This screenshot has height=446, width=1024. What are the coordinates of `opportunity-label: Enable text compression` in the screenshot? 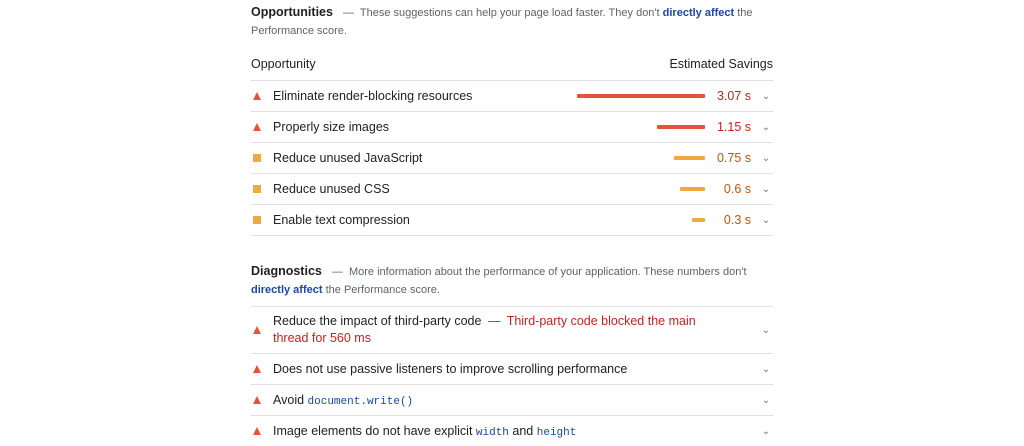 It's located at (341, 220).